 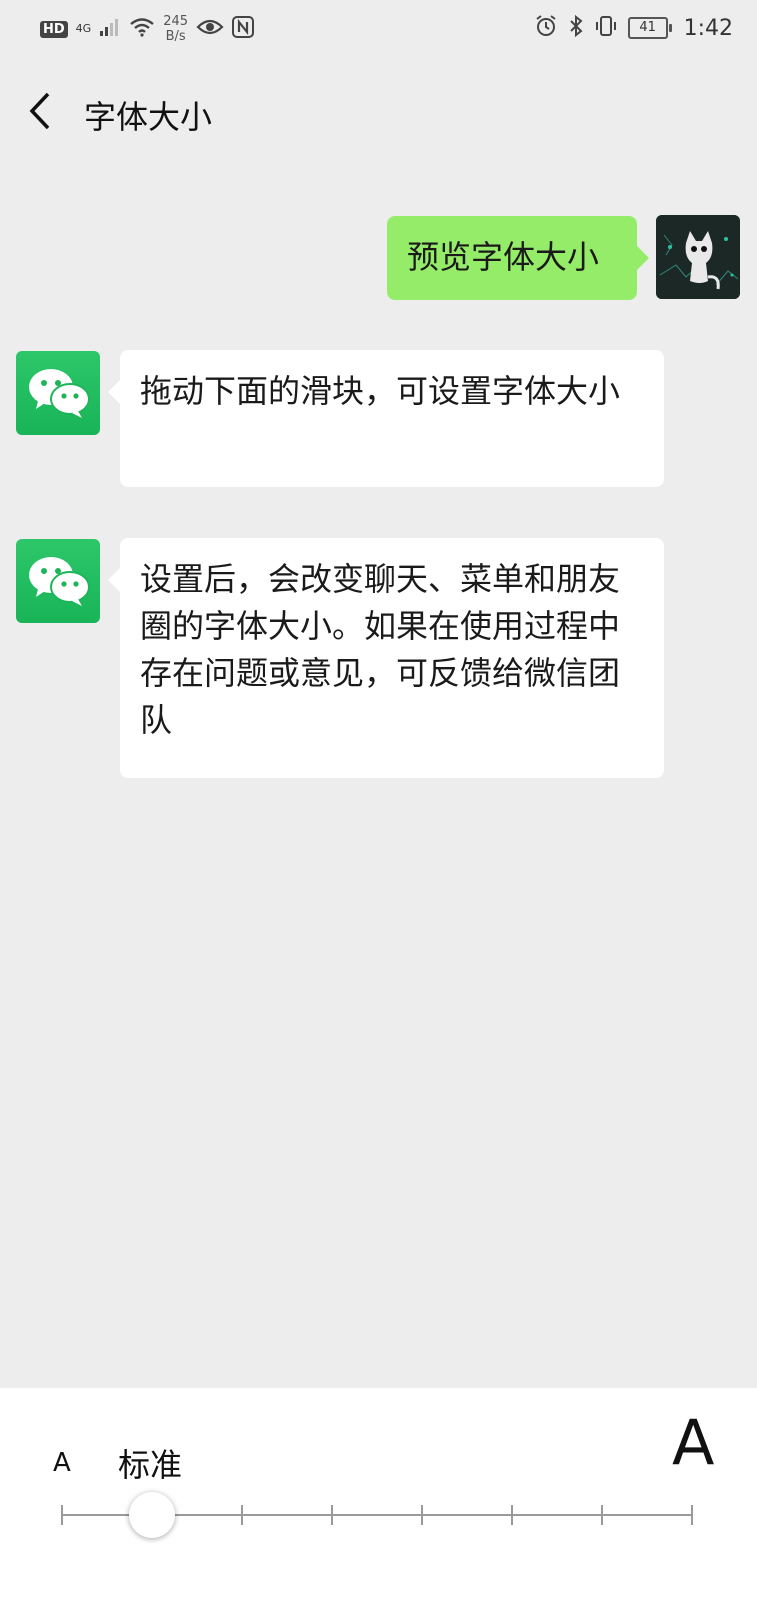 I want to click on cat-avatar-image, so click(x=698, y=257).